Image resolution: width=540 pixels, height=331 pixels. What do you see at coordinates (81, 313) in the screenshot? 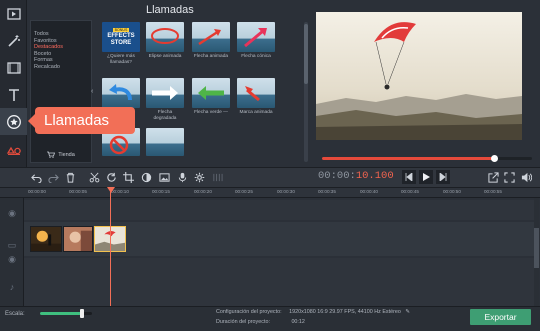
I see `scale-slider-knob` at bounding box center [81, 313].